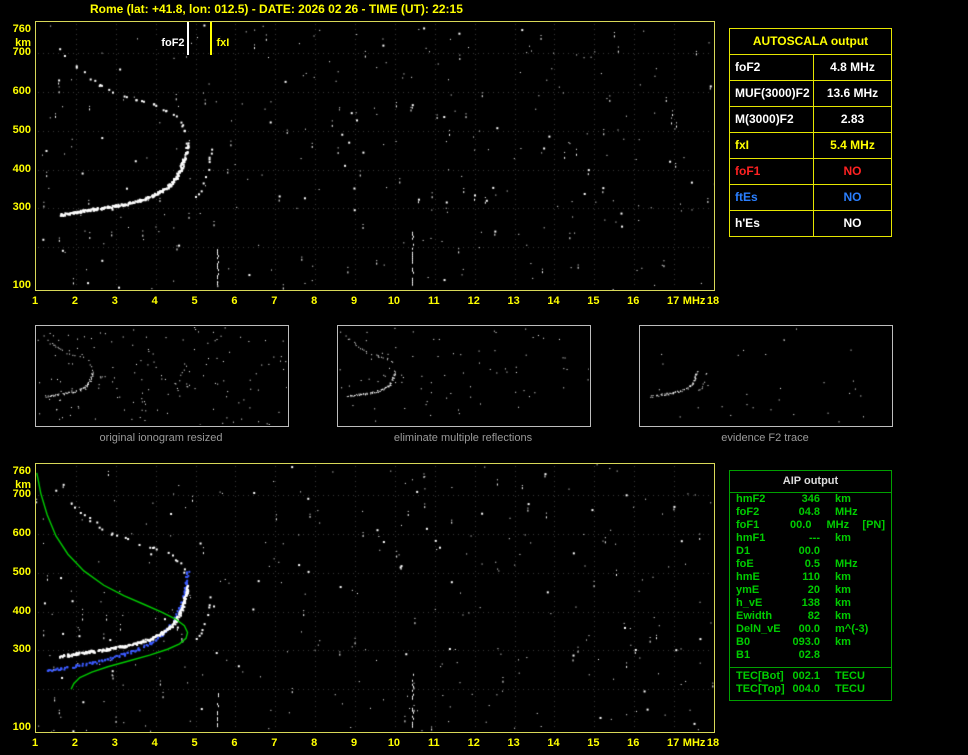 The image size is (968, 755). What do you see at coordinates (852, 93) in the screenshot?
I see `autoscala-row-value: 13.6 MHz` at bounding box center [852, 93].